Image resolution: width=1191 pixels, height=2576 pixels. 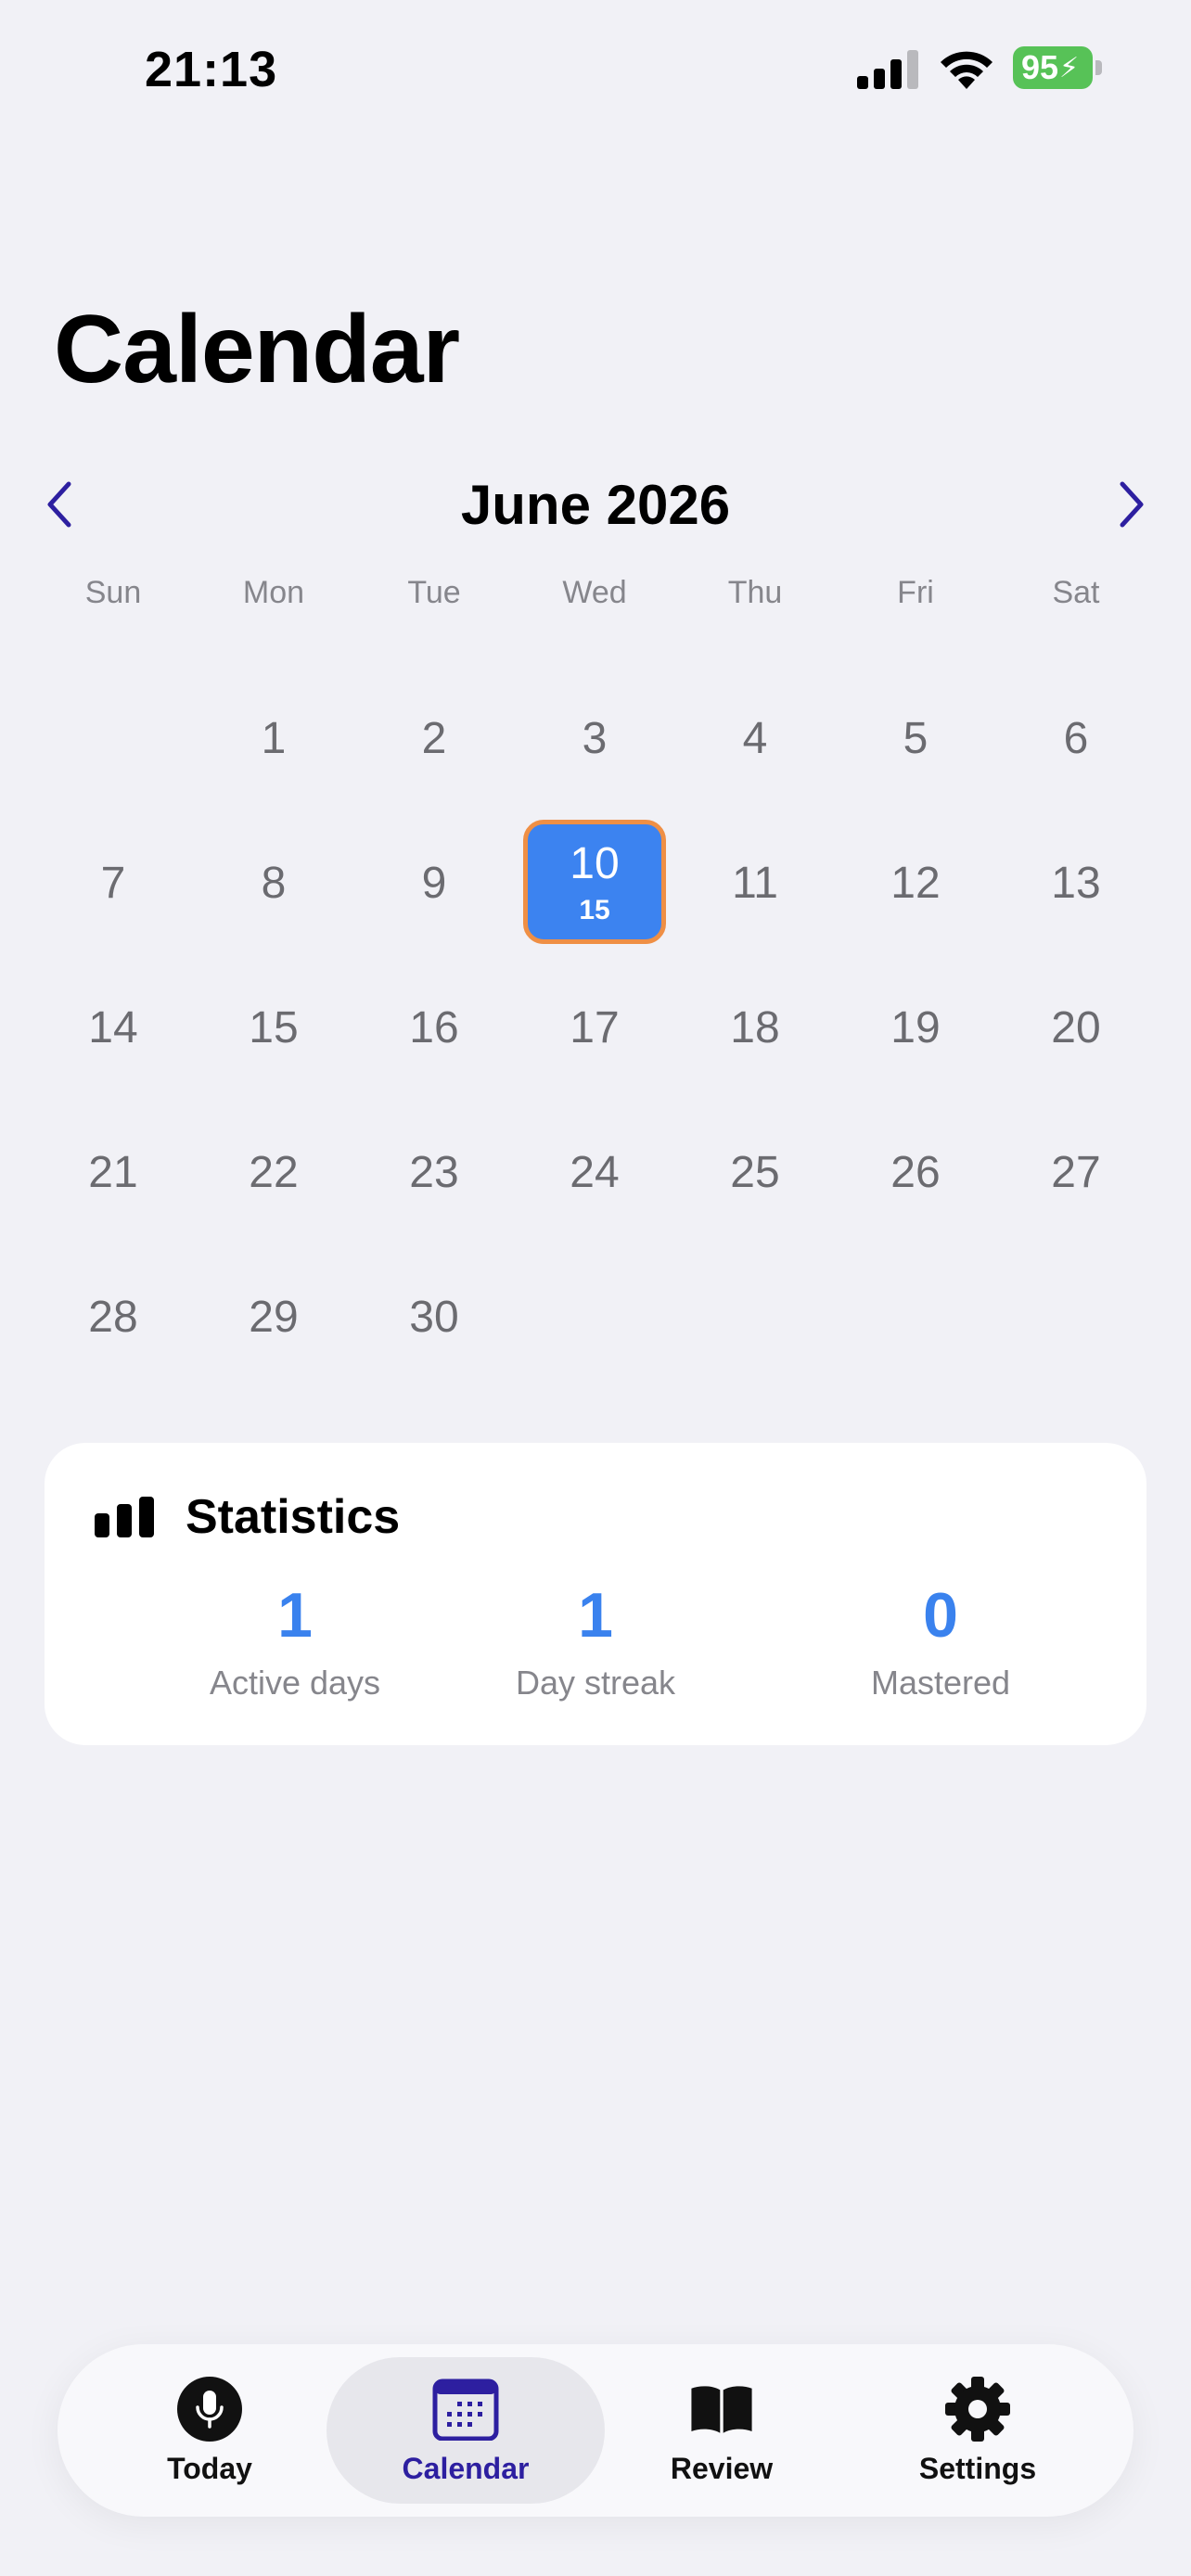 I want to click on day-number: 23, so click(x=434, y=1172).